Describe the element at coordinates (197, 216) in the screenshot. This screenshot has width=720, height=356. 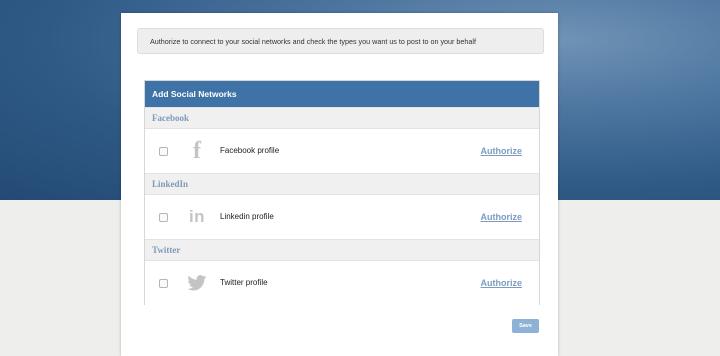
I see `linkedin-icon: in` at that location.